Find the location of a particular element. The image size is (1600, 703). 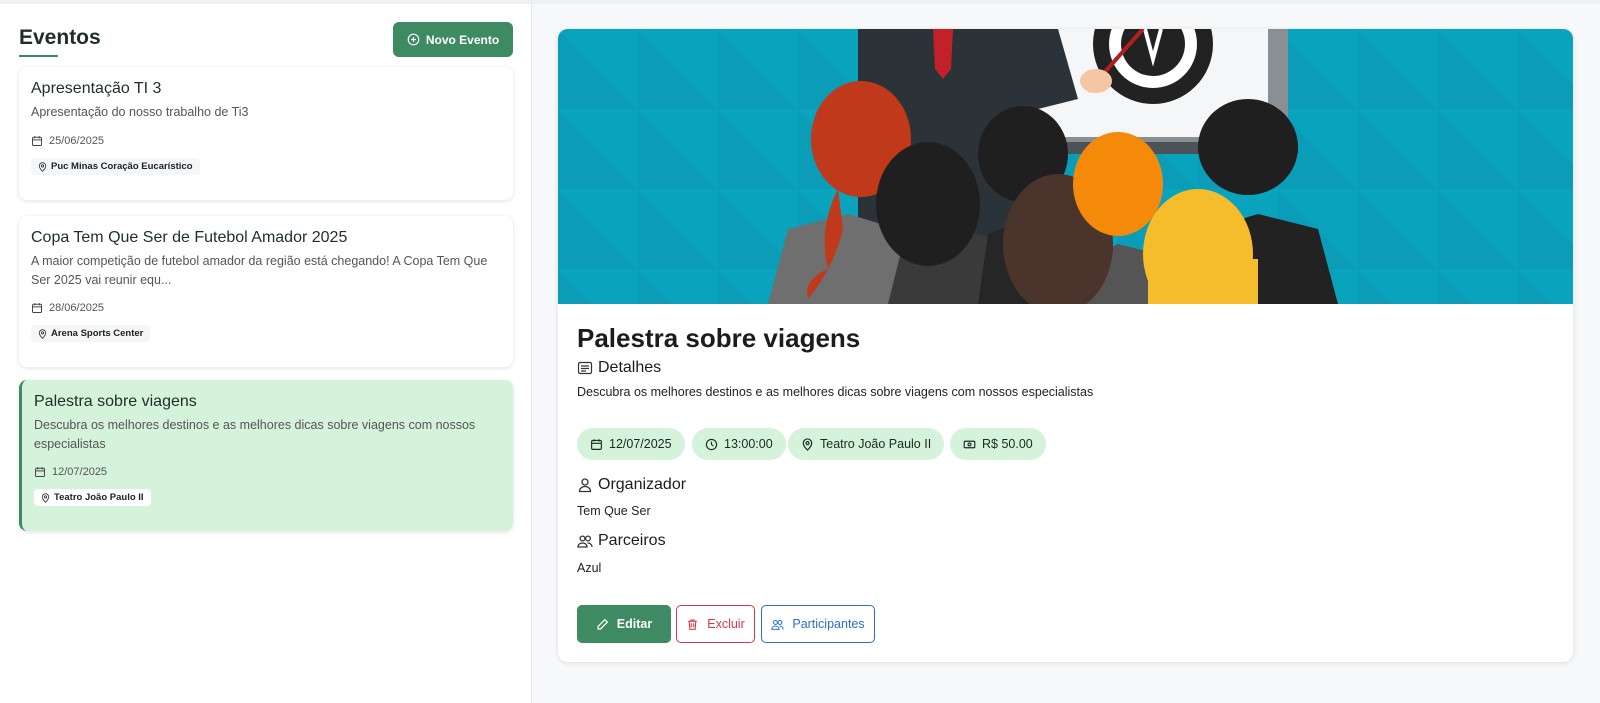

location-badge: Teatro João Paulo II is located at coordinates (866, 444).